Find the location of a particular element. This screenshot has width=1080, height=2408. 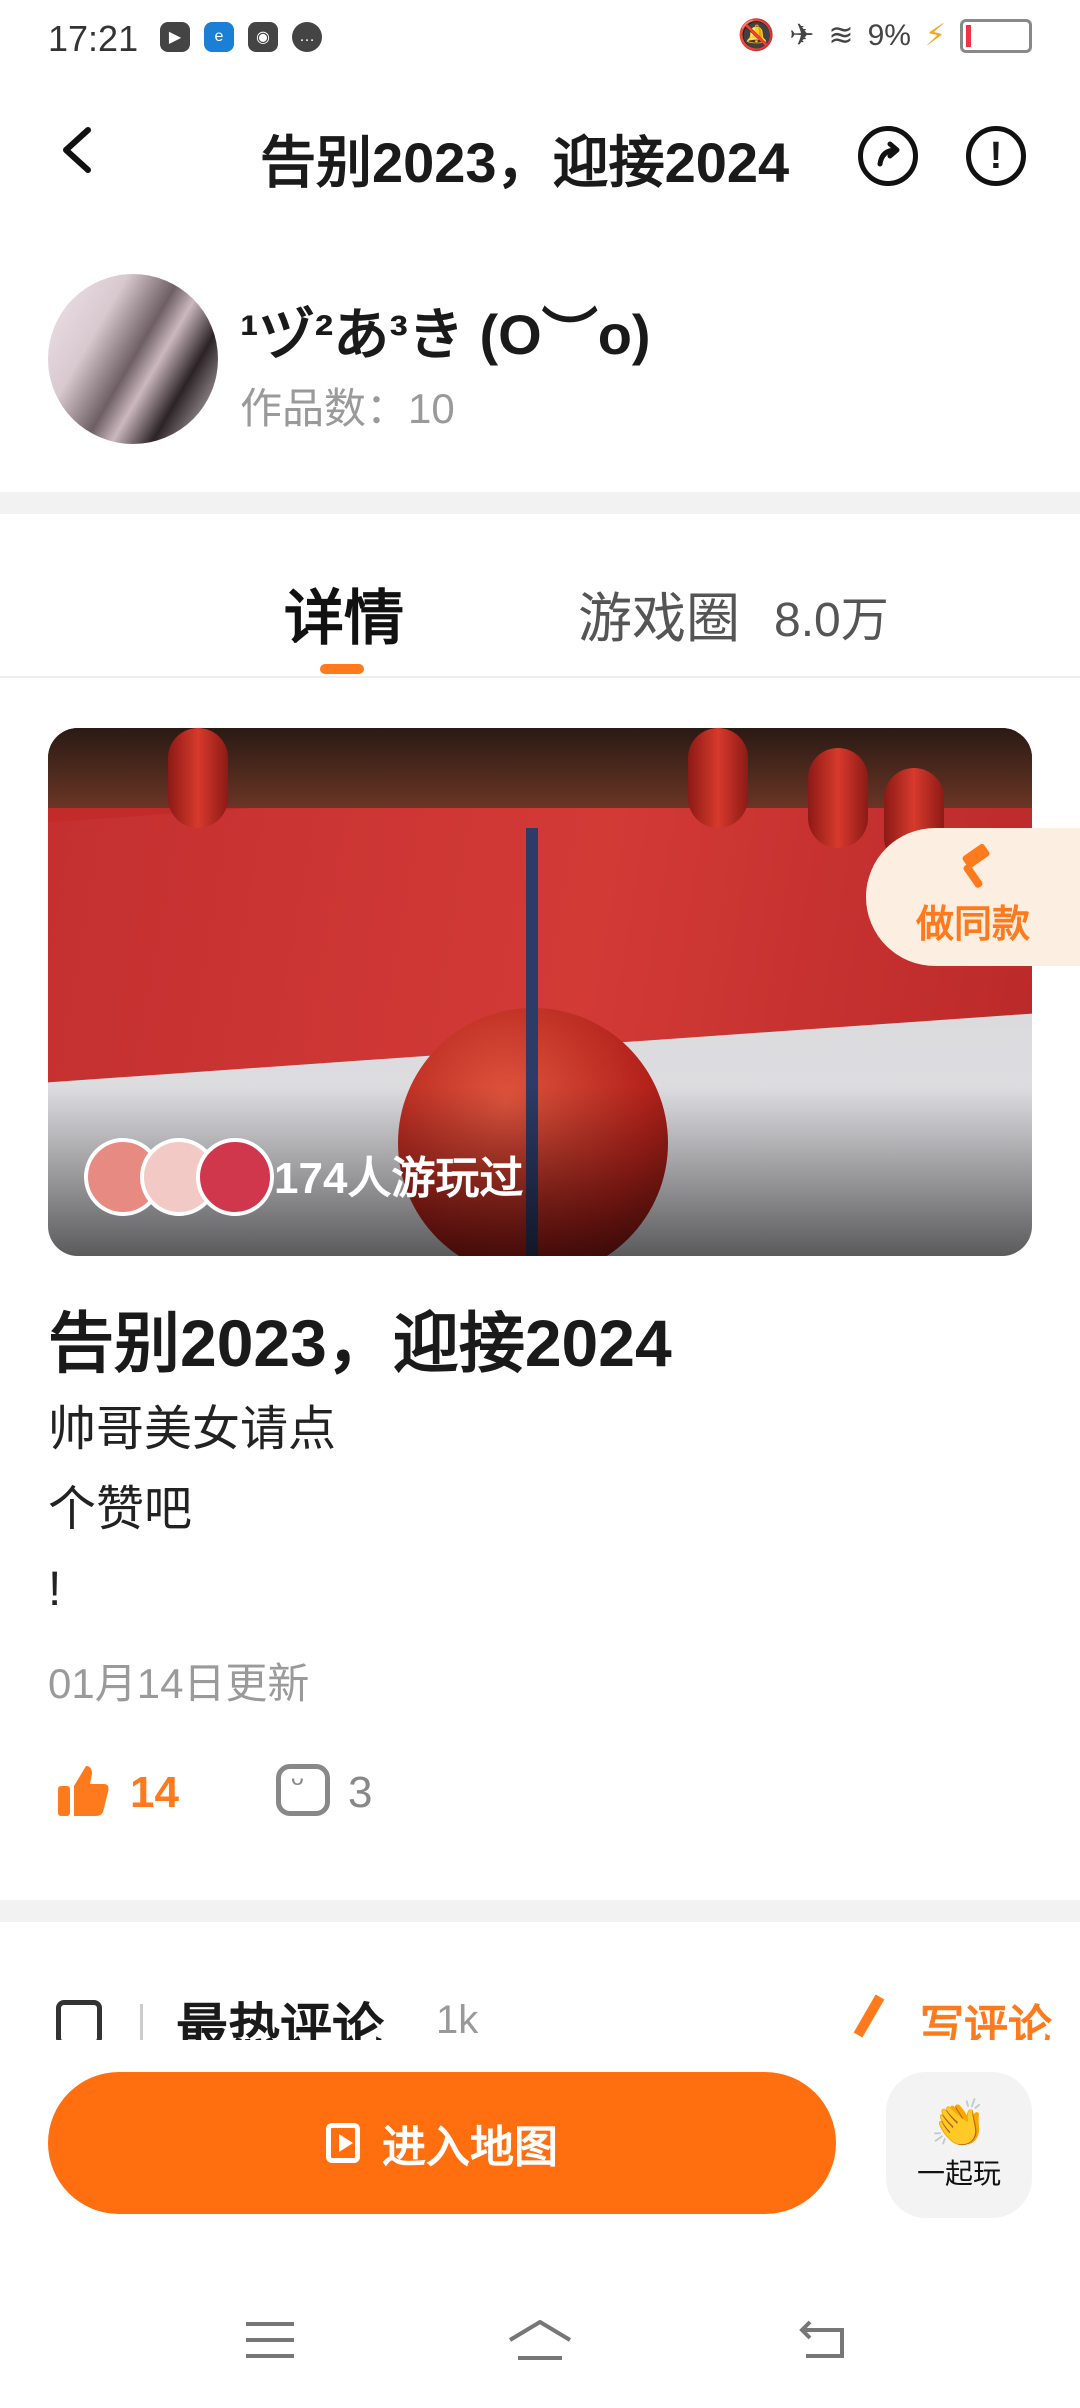

report-icon: ! is located at coordinates (996, 155).